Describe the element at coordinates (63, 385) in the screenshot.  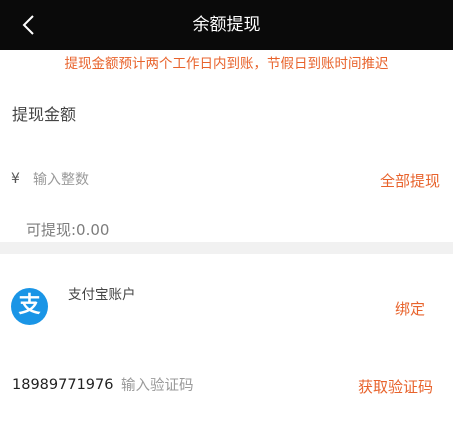
I see `phone-number: 18989771976` at that location.